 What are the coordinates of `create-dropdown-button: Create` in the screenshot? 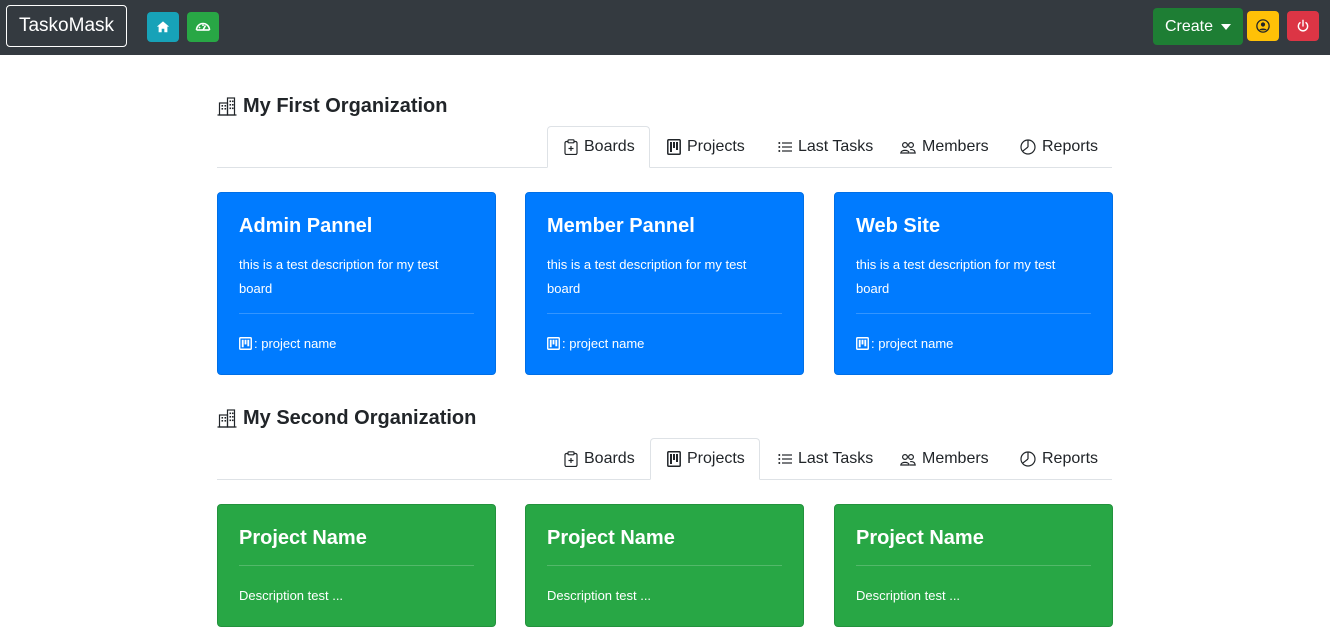 It's located at (1198, 26).